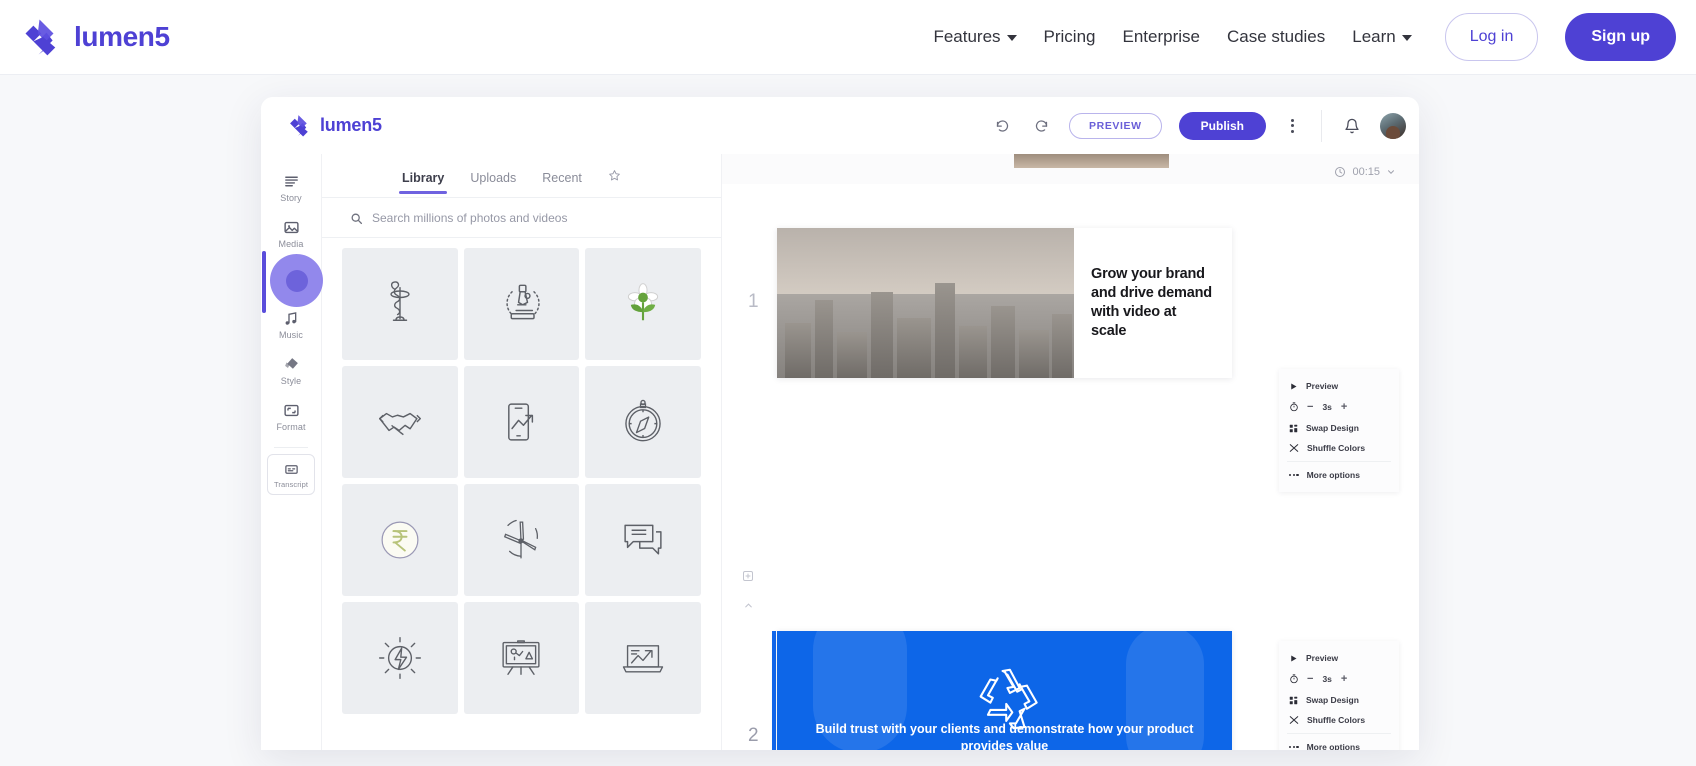 The height and width of the screenshot is (766, 1696). I want to click on nav-label-enterprise: Enterprise, so click(1161, 36).